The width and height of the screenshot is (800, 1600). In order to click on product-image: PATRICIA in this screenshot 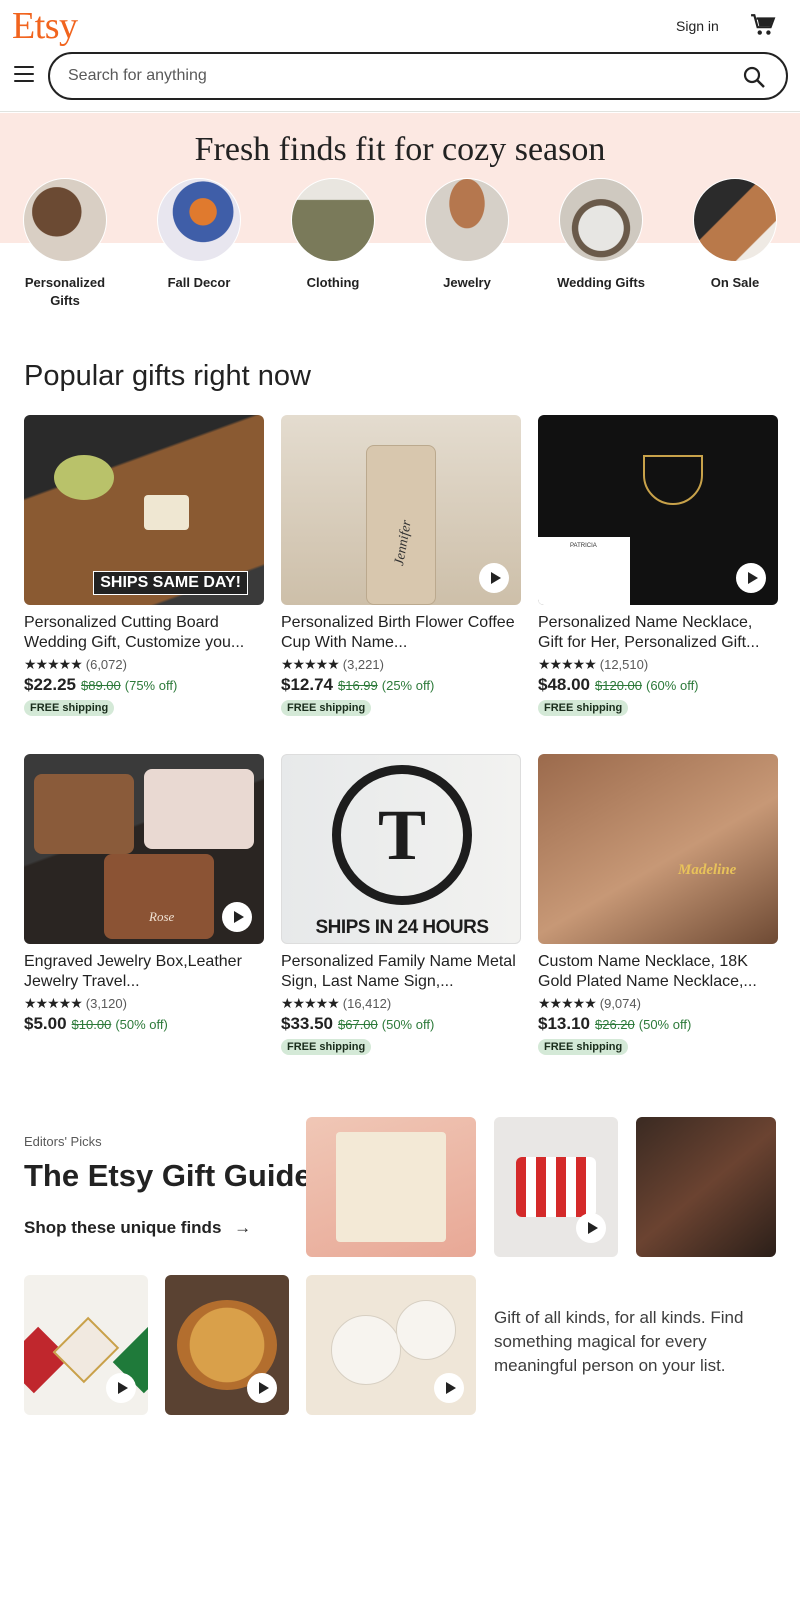, I will do `click(658, 510)`.